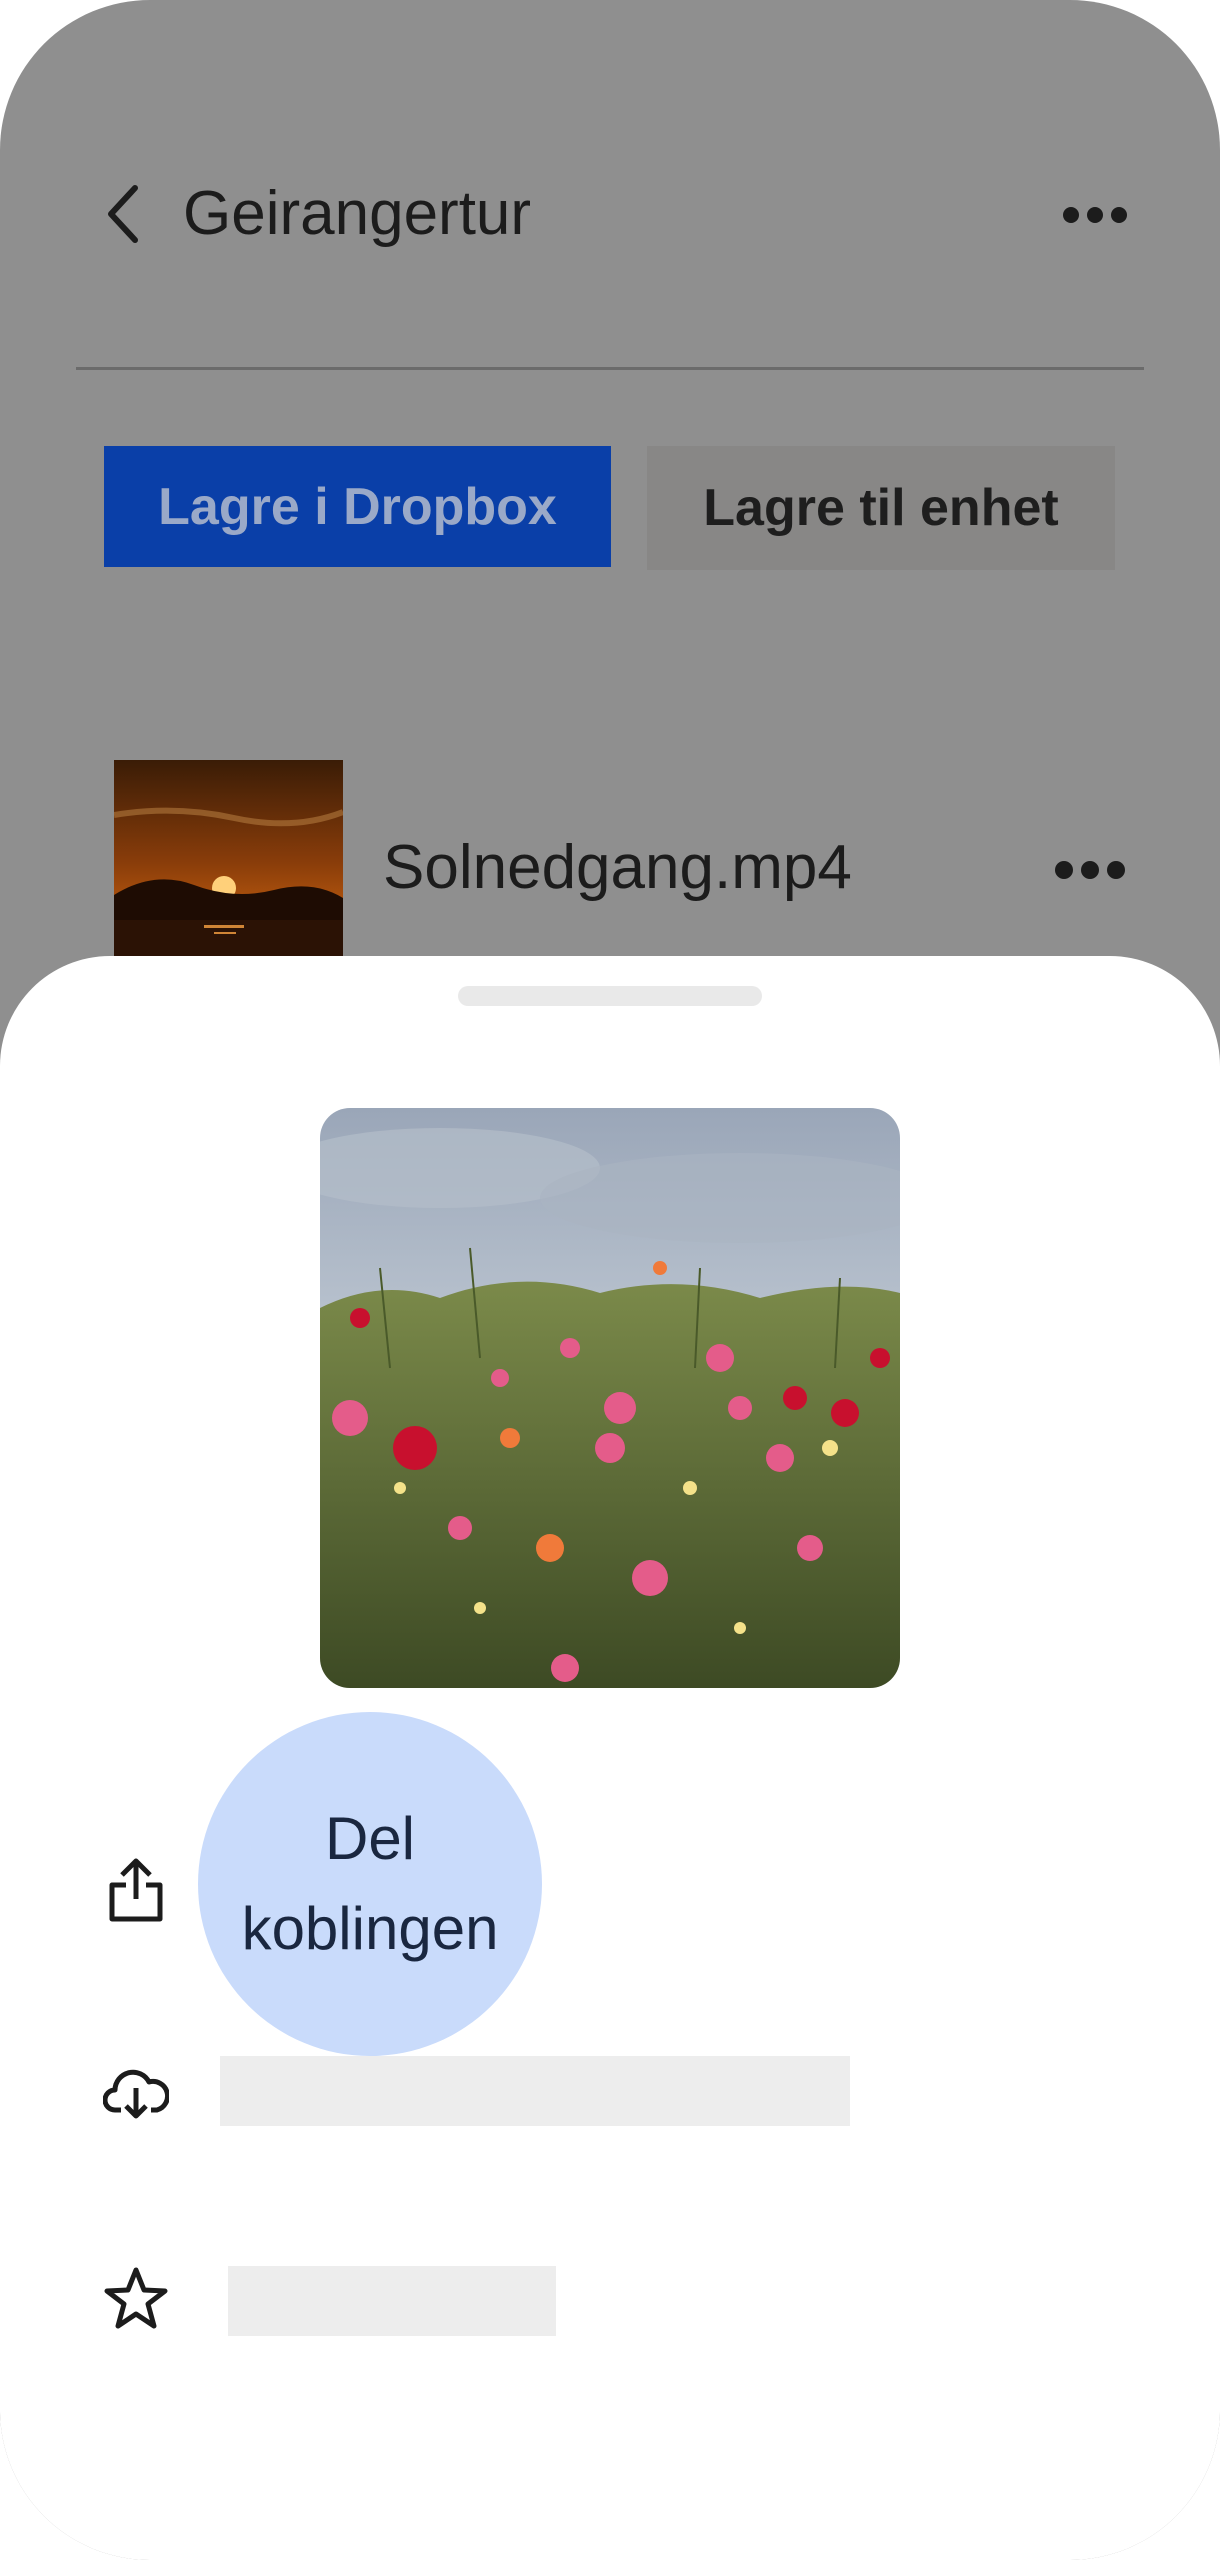  I want to click on chevron-left-icon, so click(123, 214).